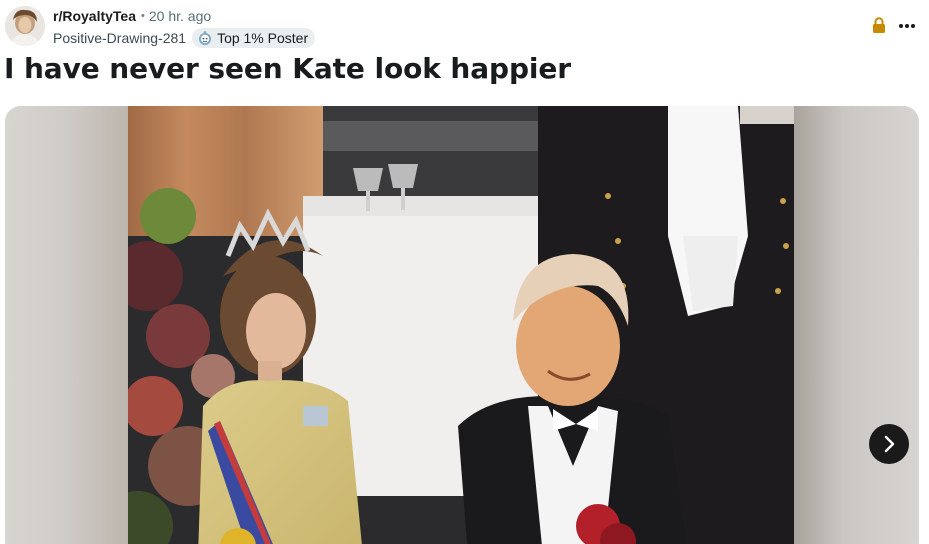 This screenshot has width=929, height=544. Describe the element at coordinates (180, 16) in the screenshot. I see `post-timestamp: 20 hr. ago` at that location.